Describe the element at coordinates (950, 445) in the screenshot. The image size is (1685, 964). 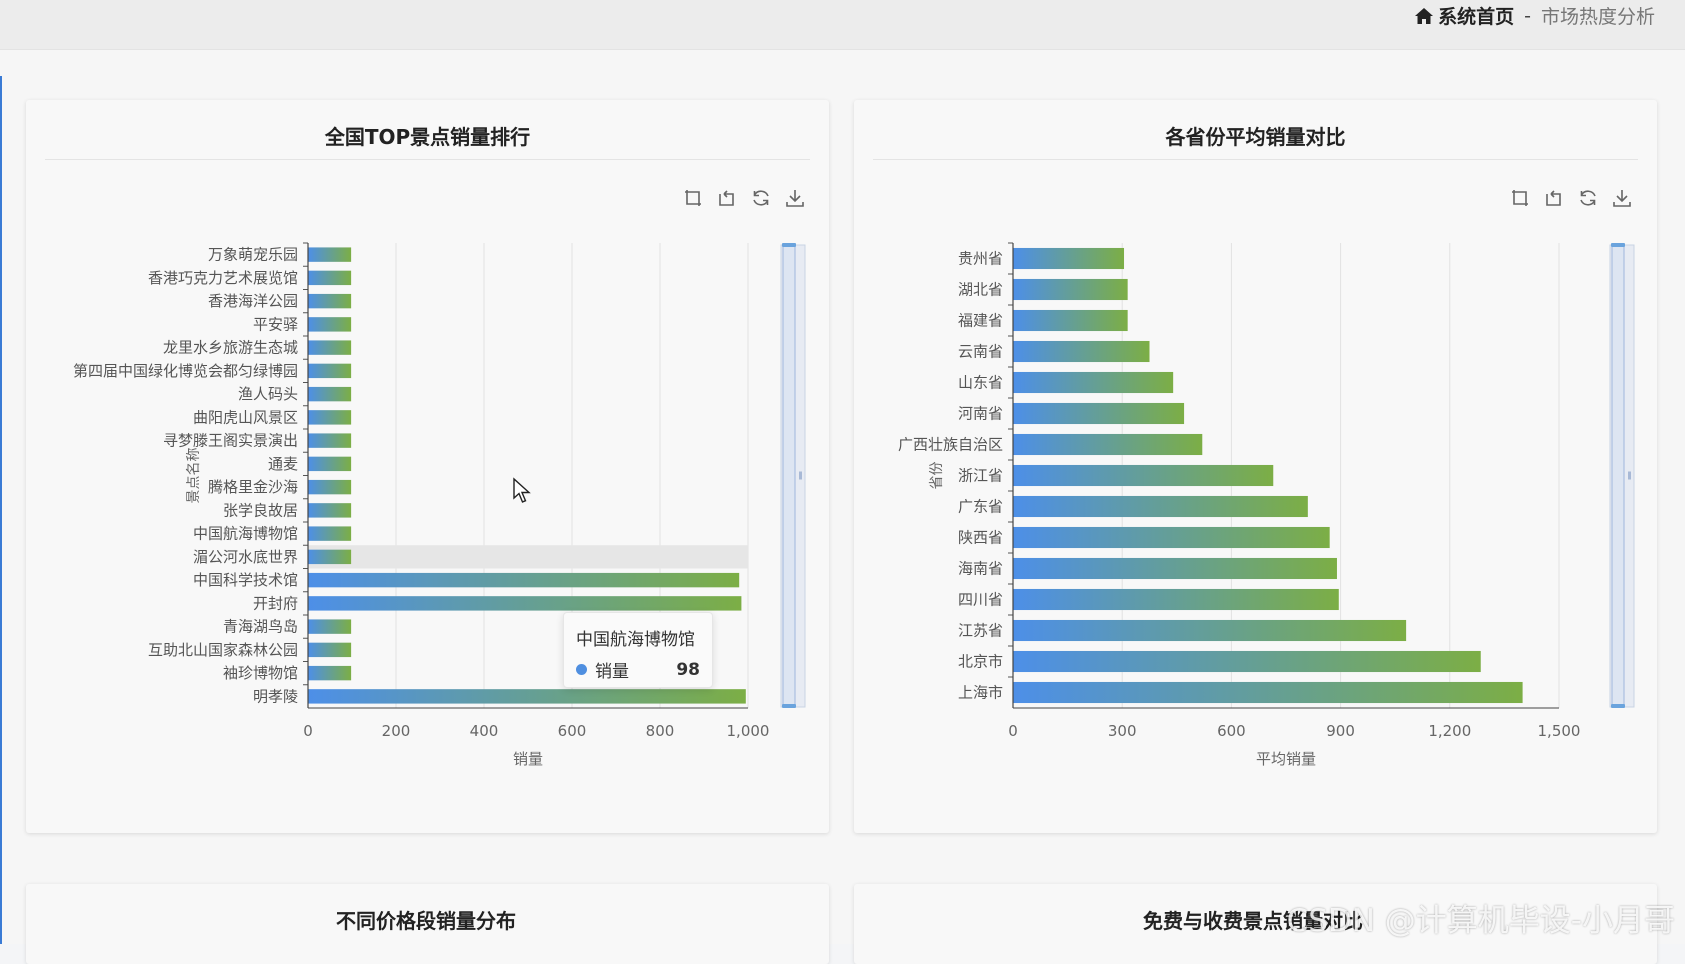
I see `category-label: 广西壮族自治区` at that location.